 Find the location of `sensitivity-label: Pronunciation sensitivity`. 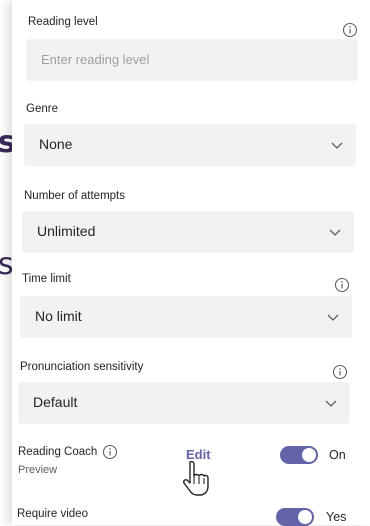

sensitivity-label: Pronunciation sensitivity is located at coordinates (82, 367).